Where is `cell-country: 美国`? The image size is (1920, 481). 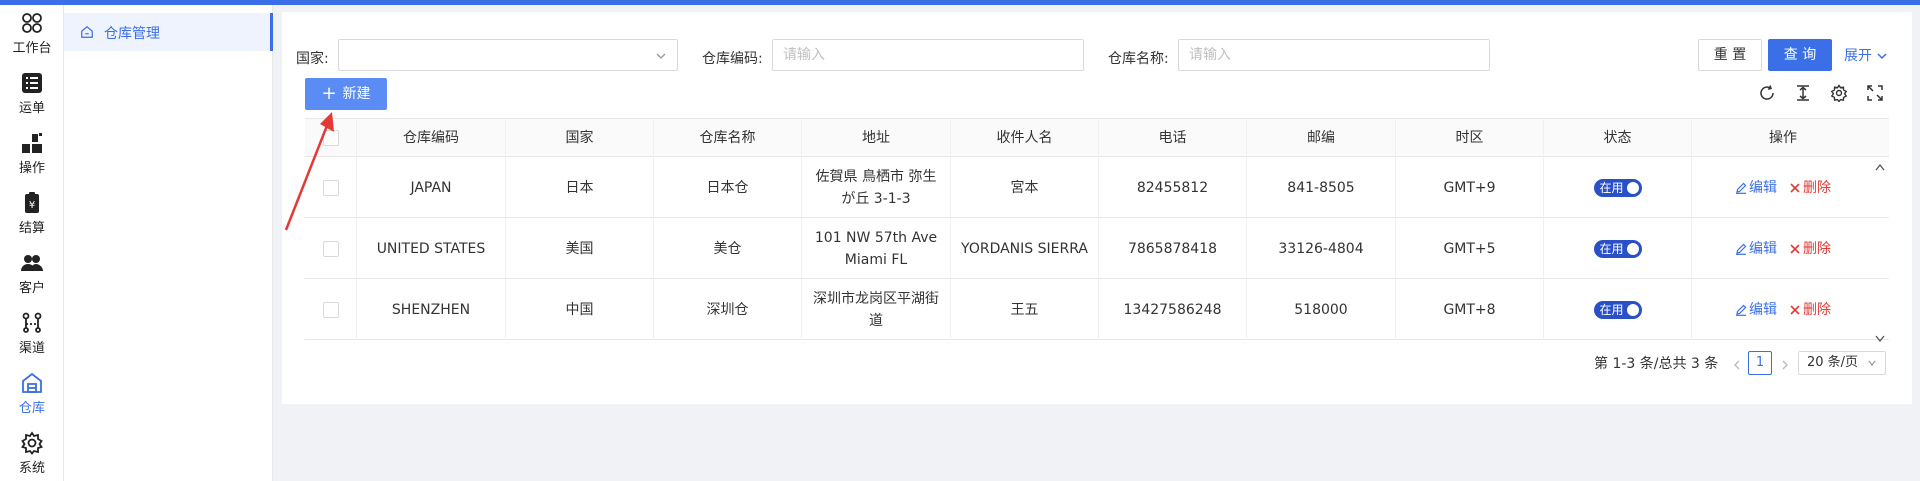 cell-country: 美国 is located at coordinates (580, 248).